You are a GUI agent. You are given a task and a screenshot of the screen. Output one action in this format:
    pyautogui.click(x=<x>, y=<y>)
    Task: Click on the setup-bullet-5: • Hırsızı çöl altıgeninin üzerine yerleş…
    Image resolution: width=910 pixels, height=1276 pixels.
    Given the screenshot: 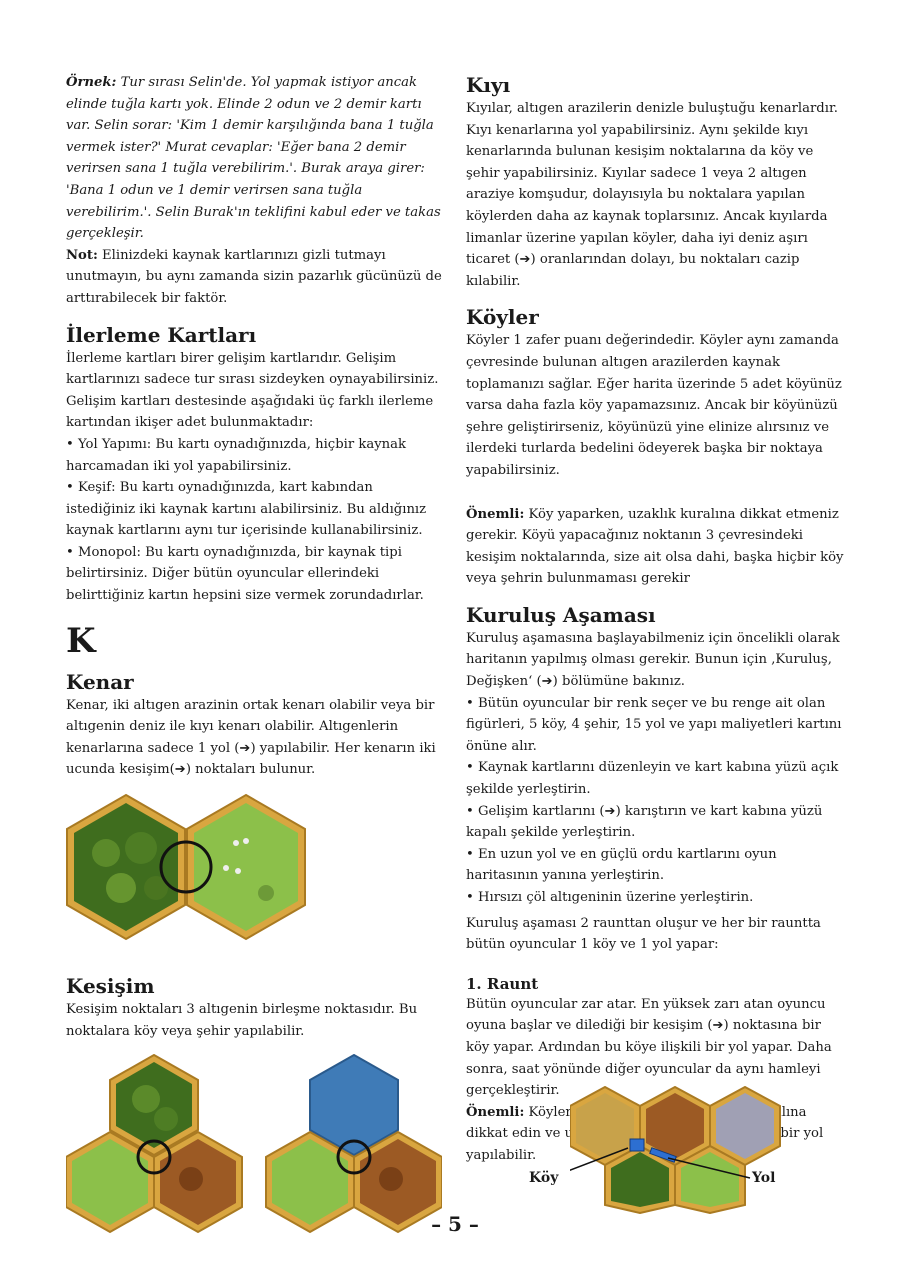 What is the action you would take?
    pyautogui.click(x=610, y=897)
    